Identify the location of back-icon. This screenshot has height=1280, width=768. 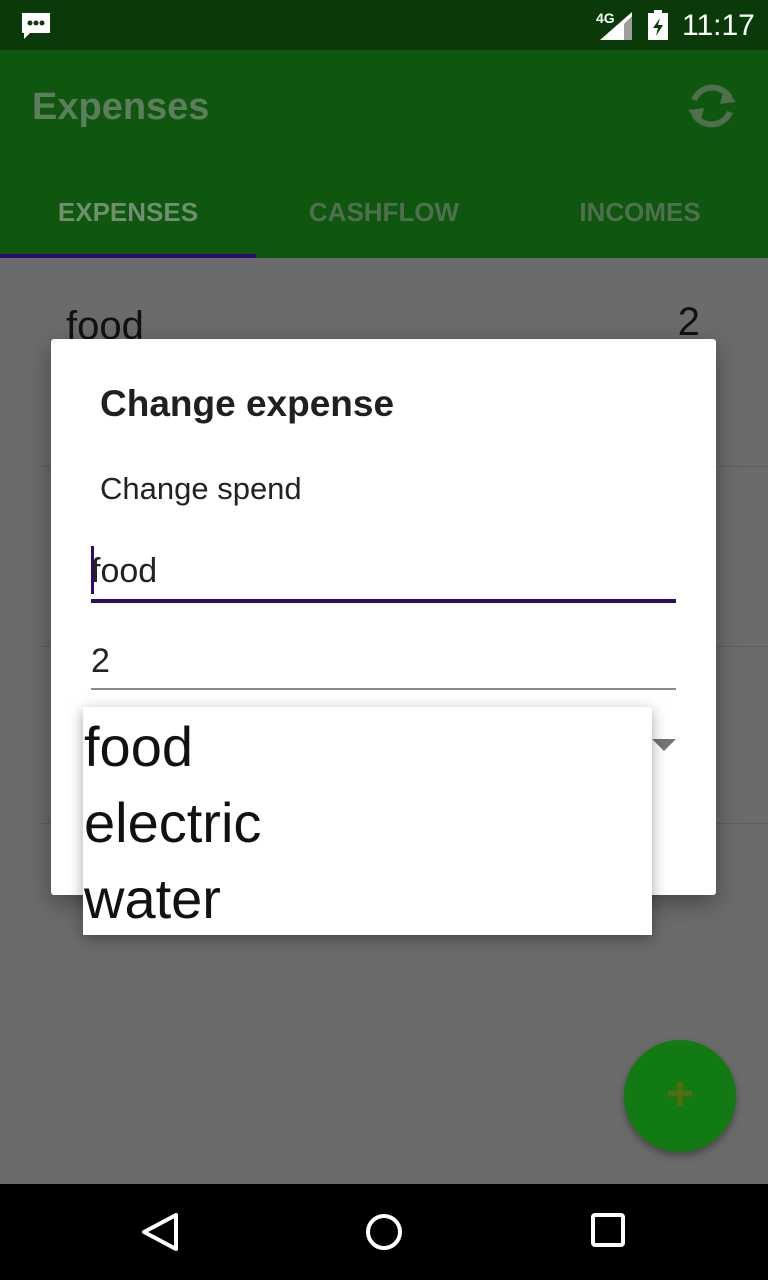
(160, 1232).